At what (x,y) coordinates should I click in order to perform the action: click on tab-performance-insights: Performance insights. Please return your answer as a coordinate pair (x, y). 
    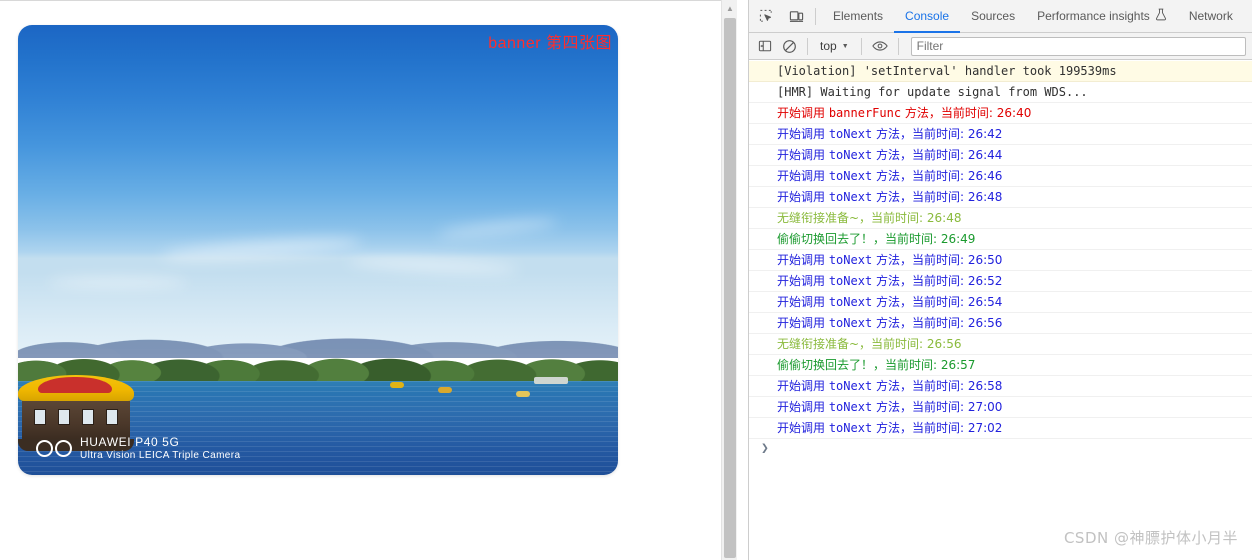
    Looking at the image, I should click on (1102, 16).